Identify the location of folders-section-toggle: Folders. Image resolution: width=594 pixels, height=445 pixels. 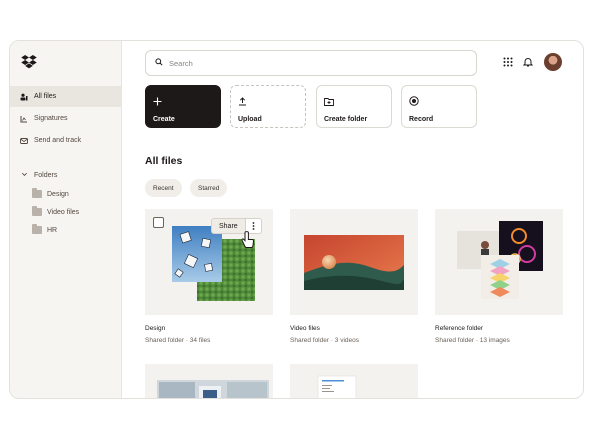
(39, 175).